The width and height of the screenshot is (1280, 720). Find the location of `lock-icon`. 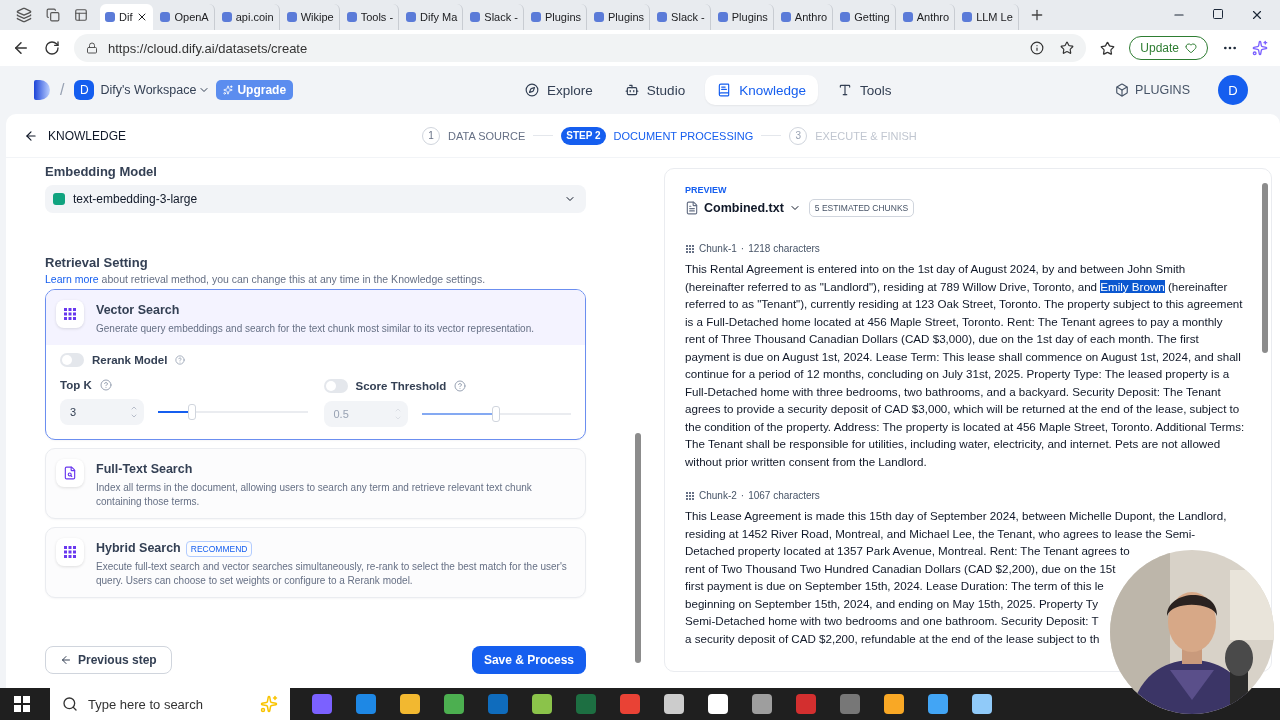

lock-icon is located at coordinates (92, 48).